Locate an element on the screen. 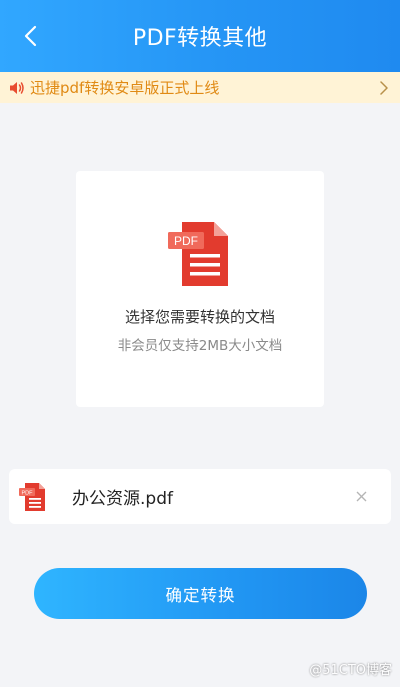 The image size is (400, 687). app-header: PDF转换其他 is located at coordinates (200, 36).